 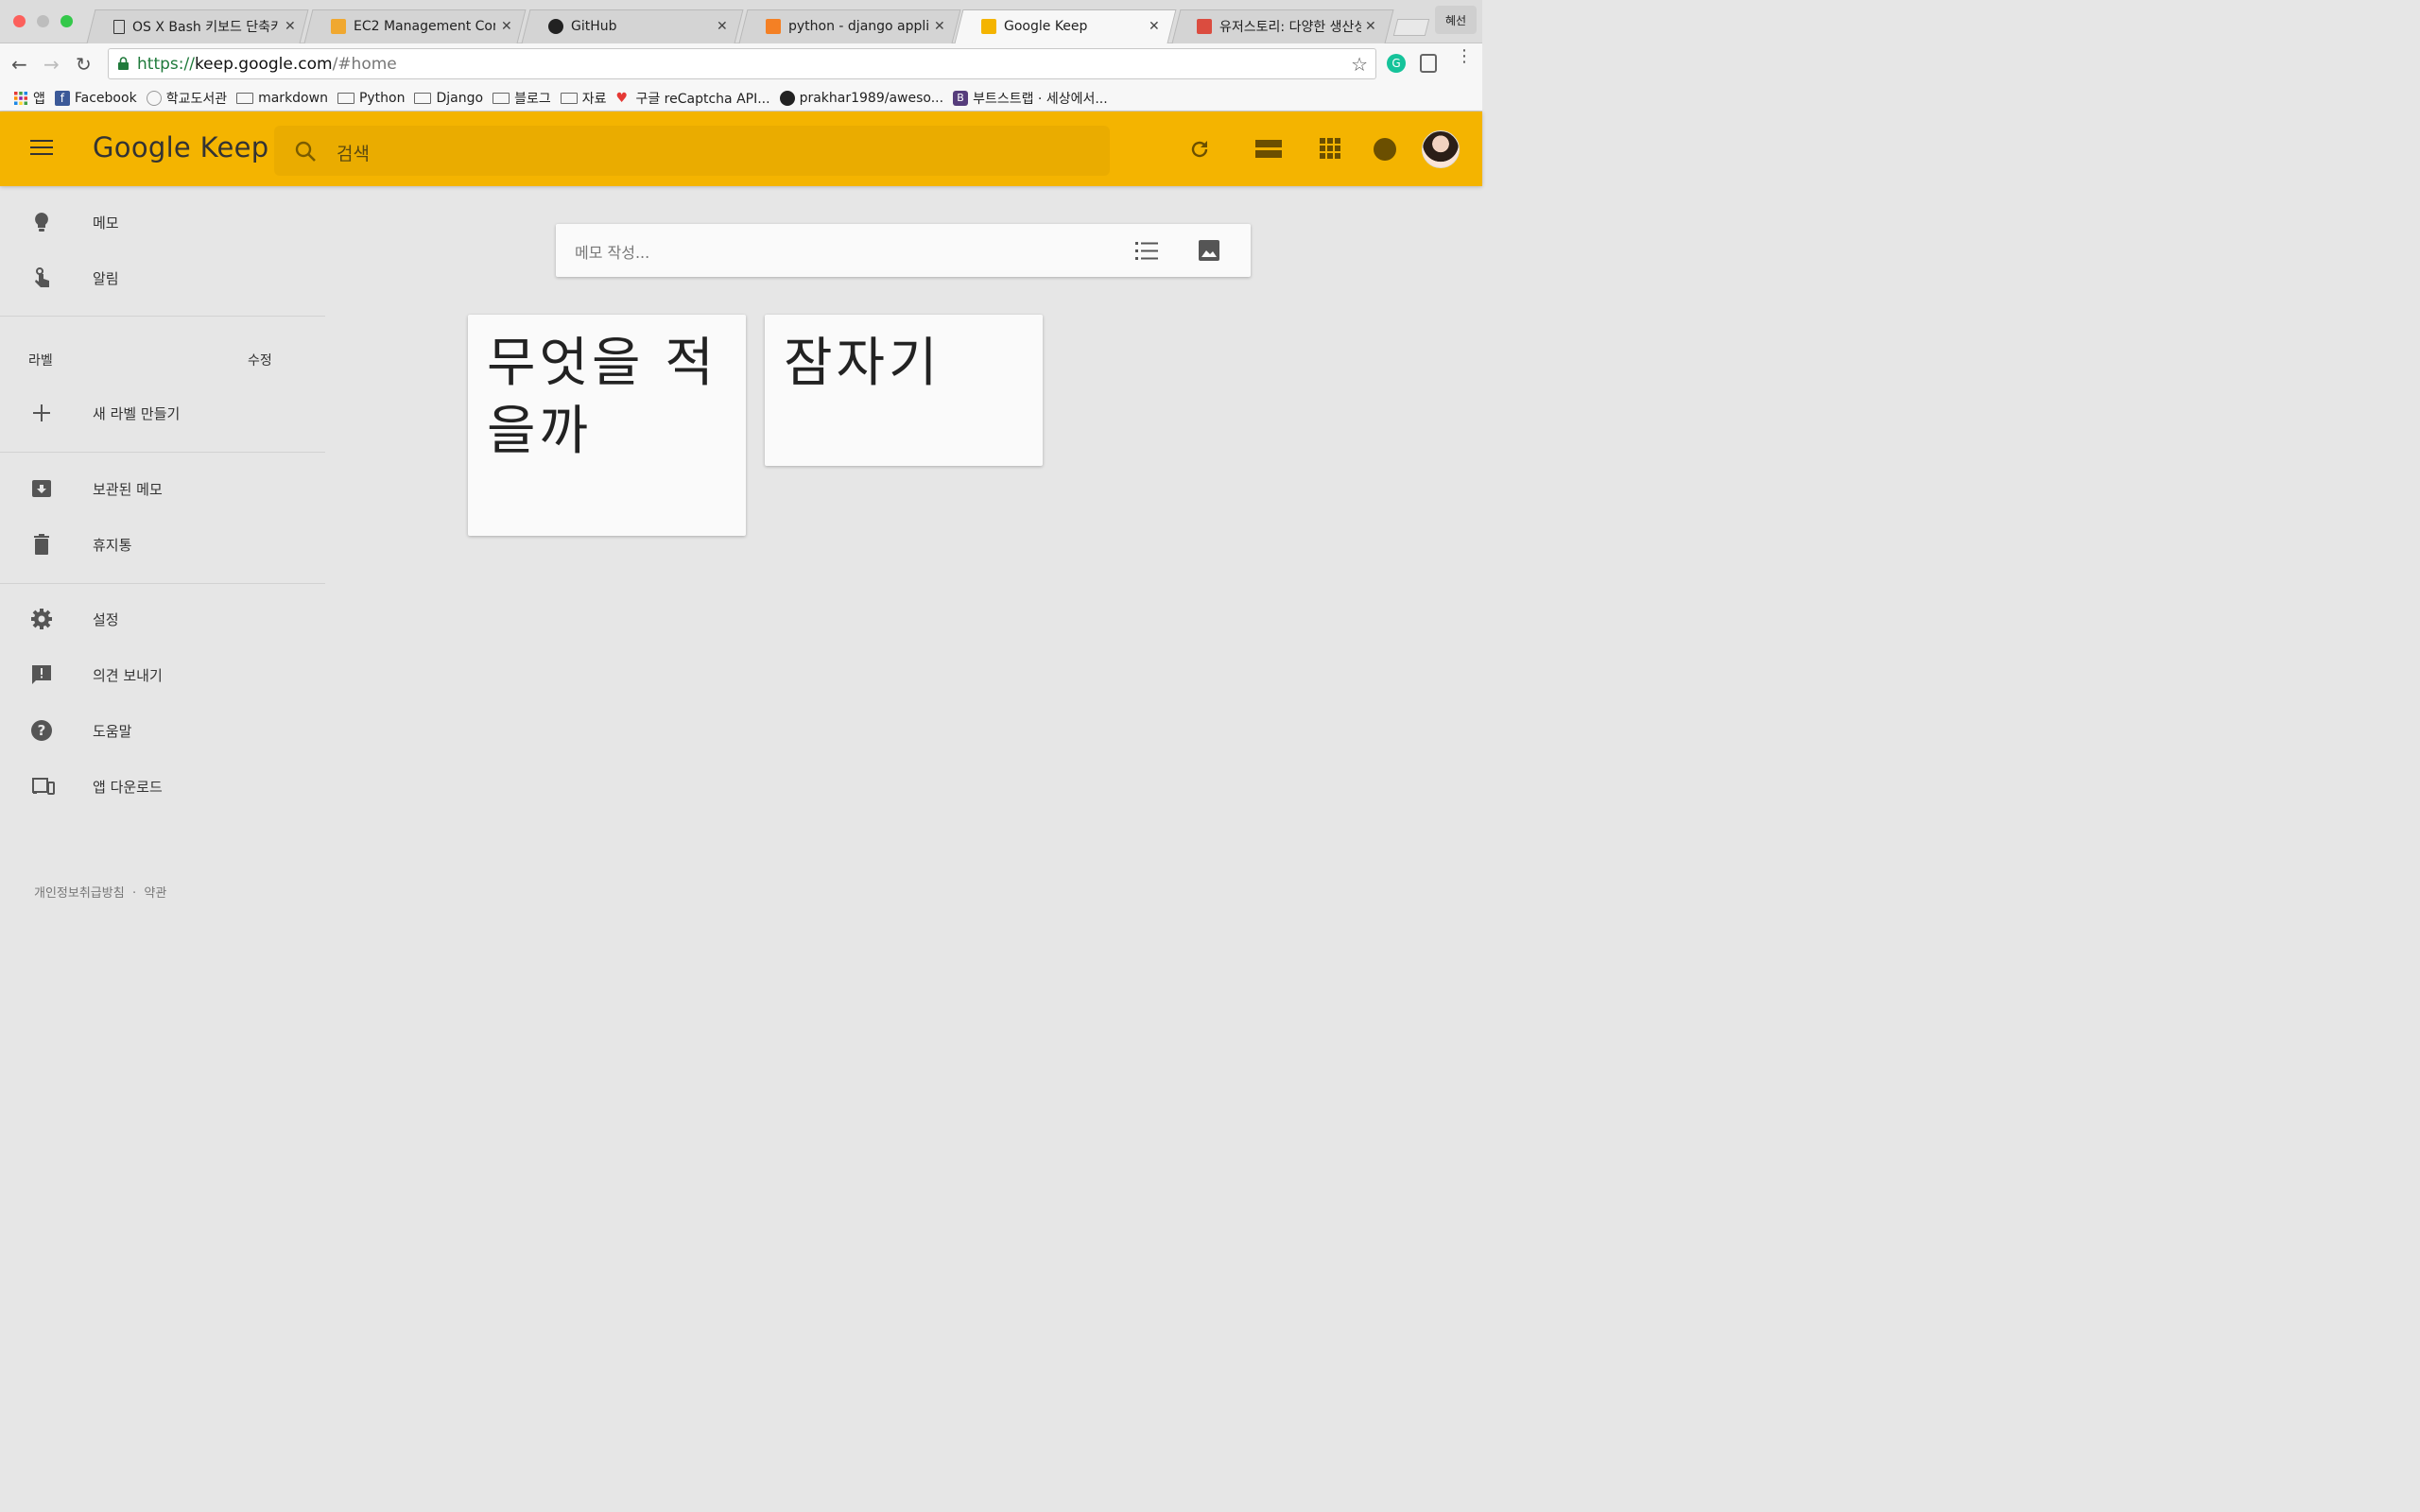 I want to click on address-bar: https://keep.google.com/#home ☆, so click(x=742, y=63).